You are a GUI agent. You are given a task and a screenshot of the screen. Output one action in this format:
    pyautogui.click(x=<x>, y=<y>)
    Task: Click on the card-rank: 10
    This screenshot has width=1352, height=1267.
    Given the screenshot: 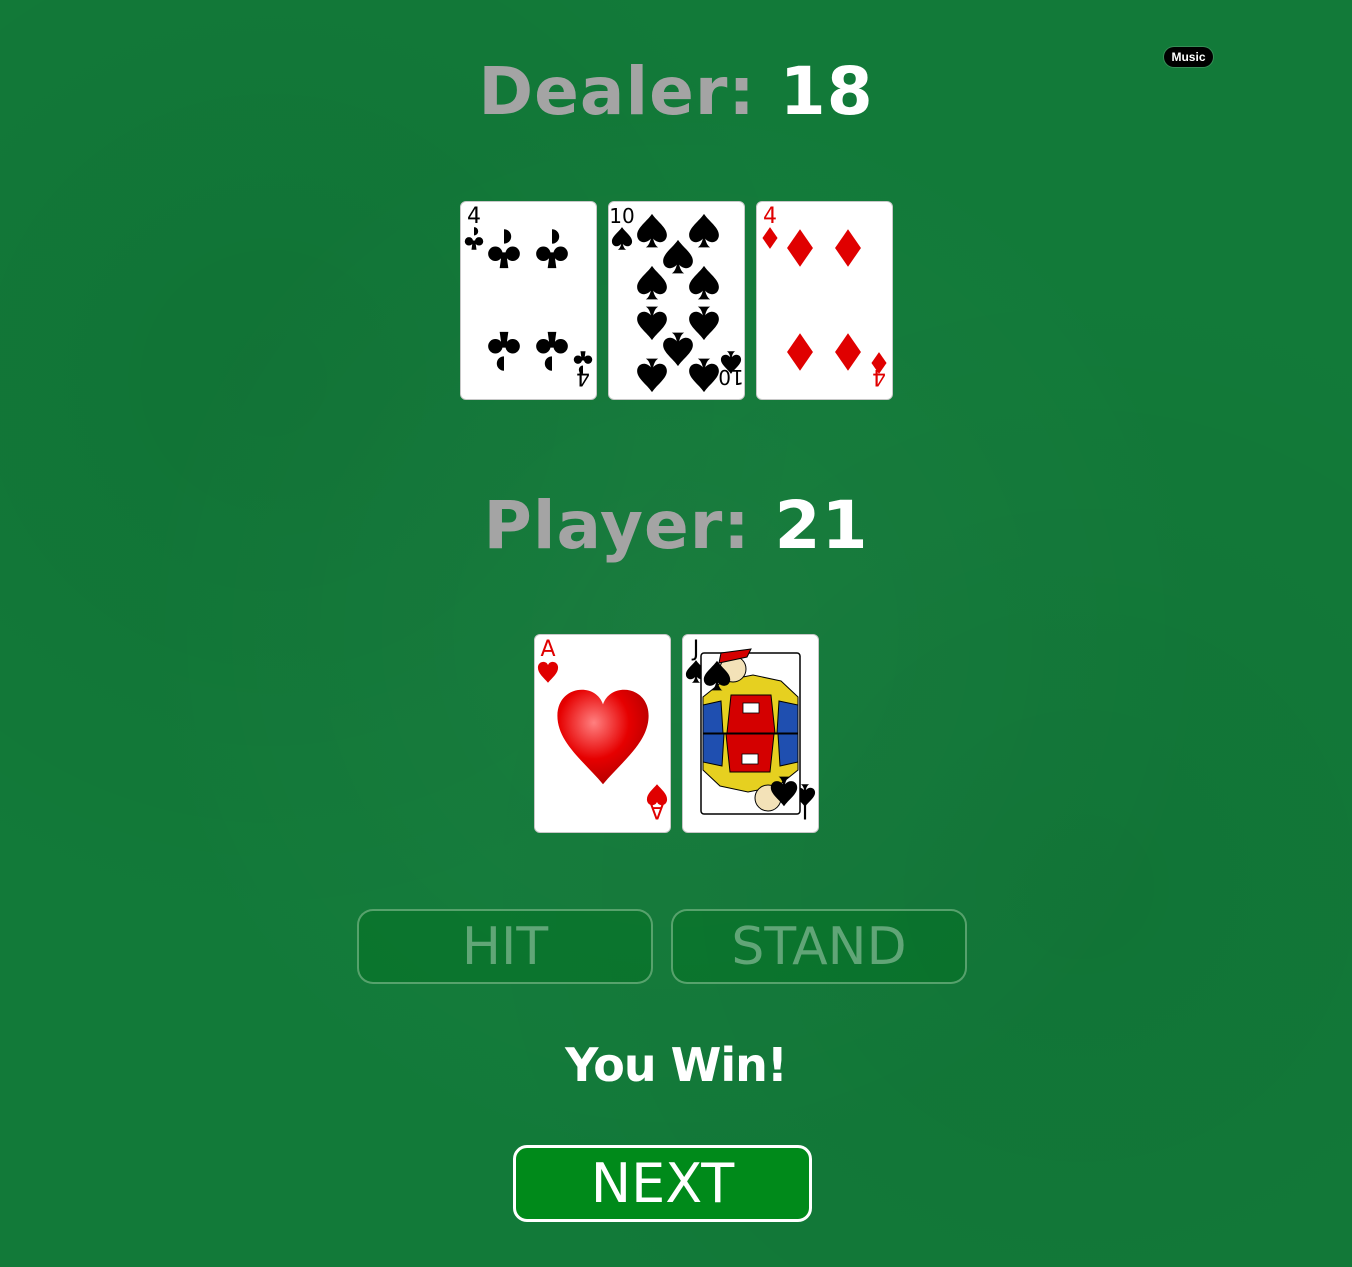 What is the action you would take?
    pyautogui.click(x=621, y=216)
    